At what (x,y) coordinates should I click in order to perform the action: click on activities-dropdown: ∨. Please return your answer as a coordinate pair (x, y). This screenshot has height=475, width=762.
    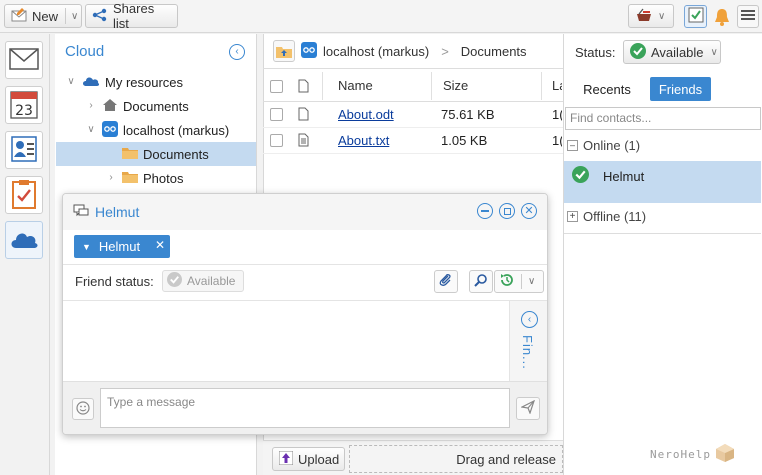
    Looking at the image, I should click on (651, 16).